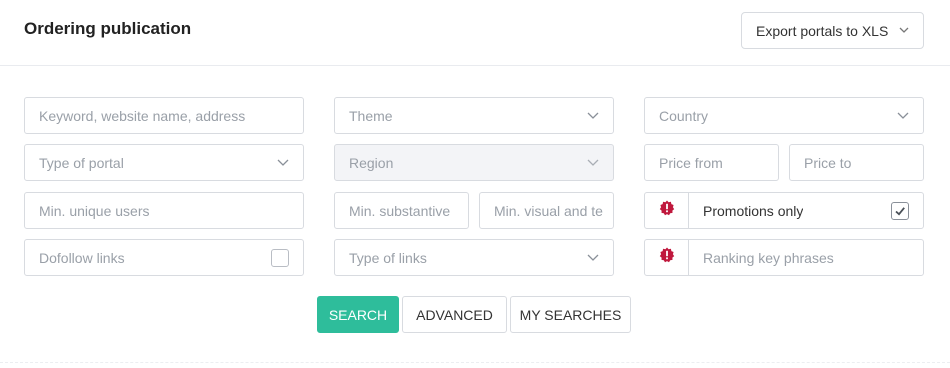  What do you see at coordinates (358, 314) in the screenshot?
I see `search-button: SEARCH` at bounding box center [358, 314].